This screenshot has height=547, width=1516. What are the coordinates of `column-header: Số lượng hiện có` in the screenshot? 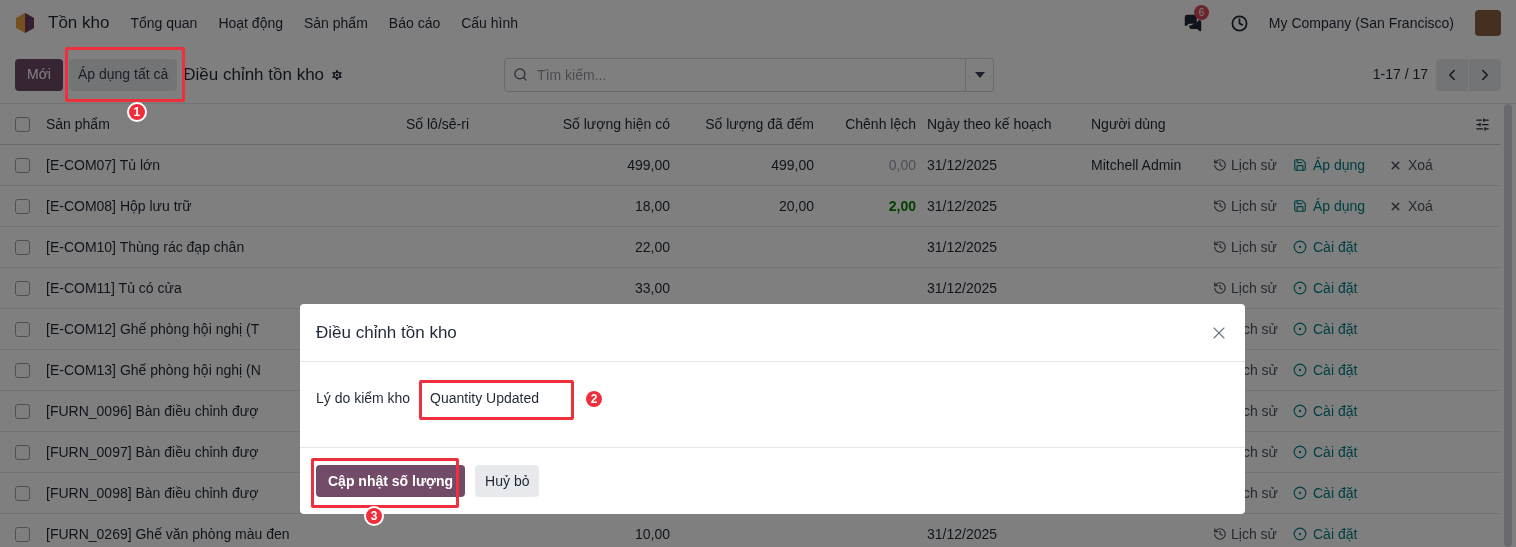 It's located at (613, 124).